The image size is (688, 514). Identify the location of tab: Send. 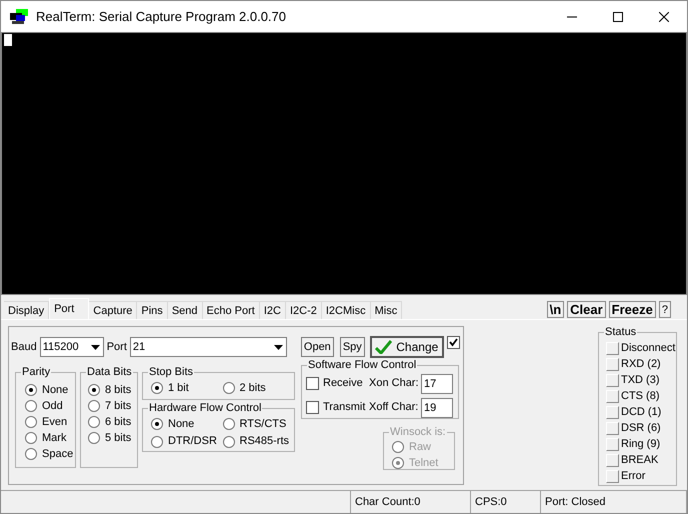
(185, 310).